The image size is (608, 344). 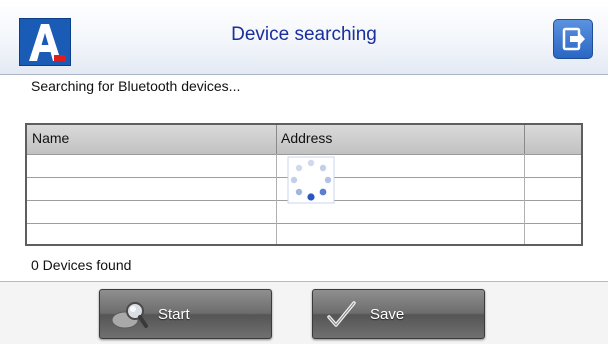 I want to click on exit-button, so click(x=573, y=39).